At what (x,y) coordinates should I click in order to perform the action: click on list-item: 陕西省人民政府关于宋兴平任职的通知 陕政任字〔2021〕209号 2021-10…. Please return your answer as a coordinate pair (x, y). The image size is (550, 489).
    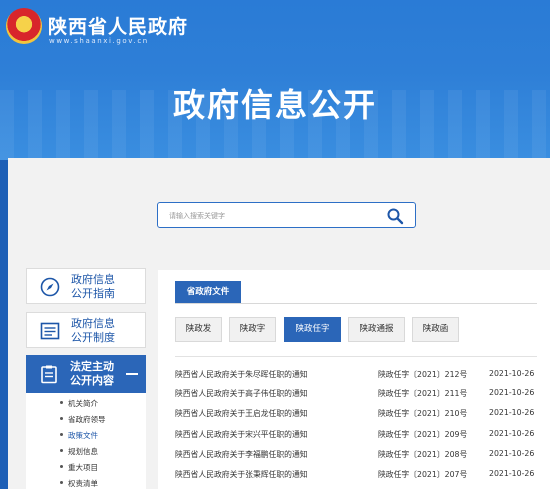
    Looking at the image, I should click on (356, 436).